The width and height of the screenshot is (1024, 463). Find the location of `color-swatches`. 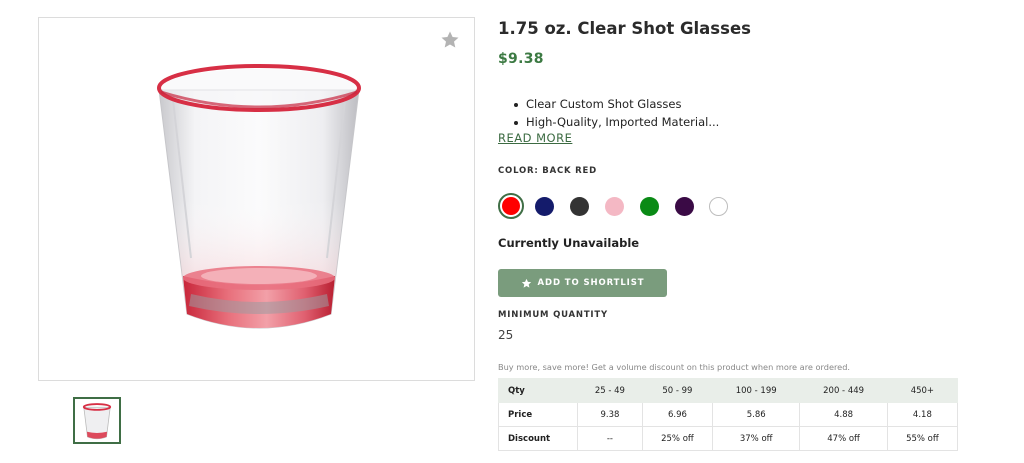

color-swatches is located at coordinates (618, 206).